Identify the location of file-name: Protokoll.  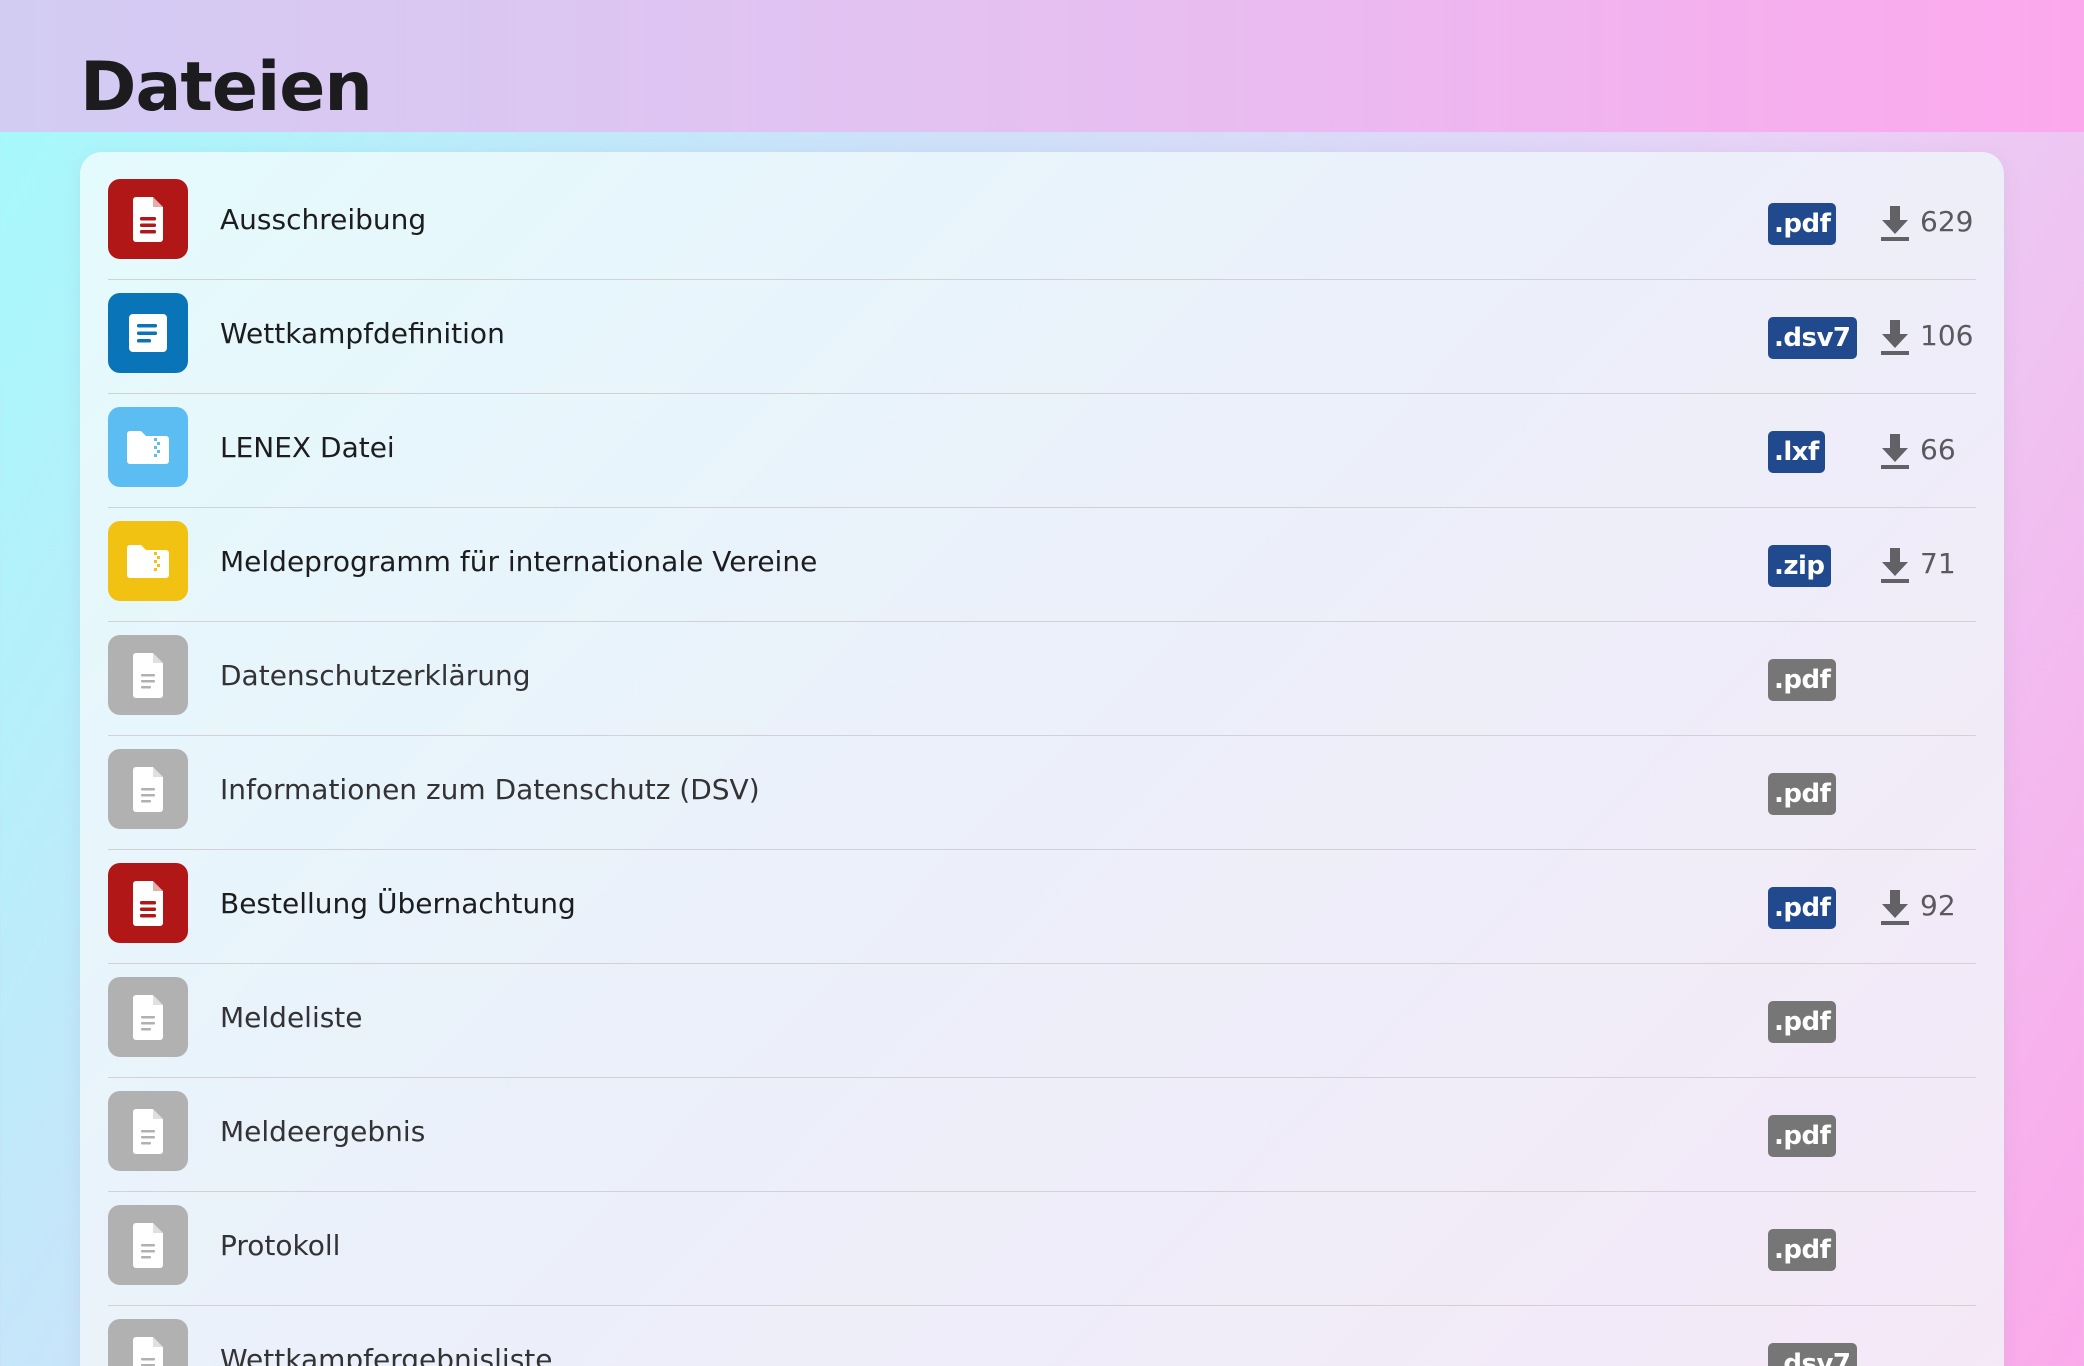
(280, 1245).